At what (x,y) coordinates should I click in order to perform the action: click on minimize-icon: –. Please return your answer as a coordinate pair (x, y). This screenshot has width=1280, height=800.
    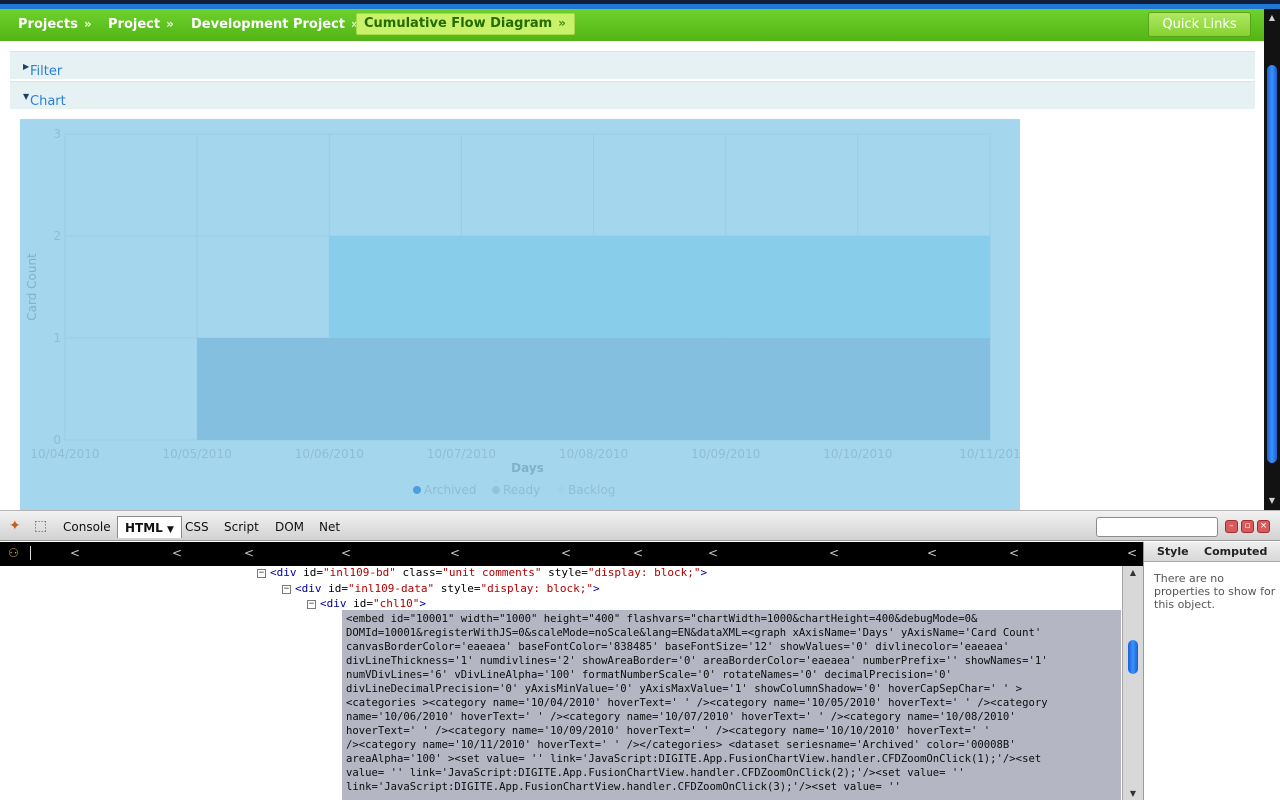
    Looking at the image, I should click on (1231, 526).